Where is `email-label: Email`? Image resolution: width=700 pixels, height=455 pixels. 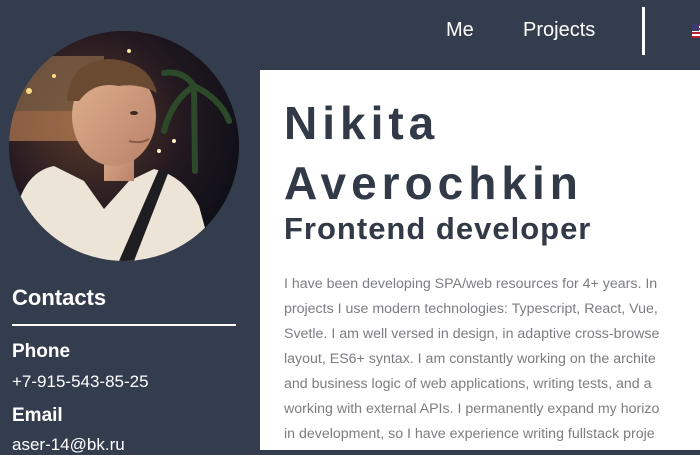 email-label: Email is located at coordinates (37, 415).